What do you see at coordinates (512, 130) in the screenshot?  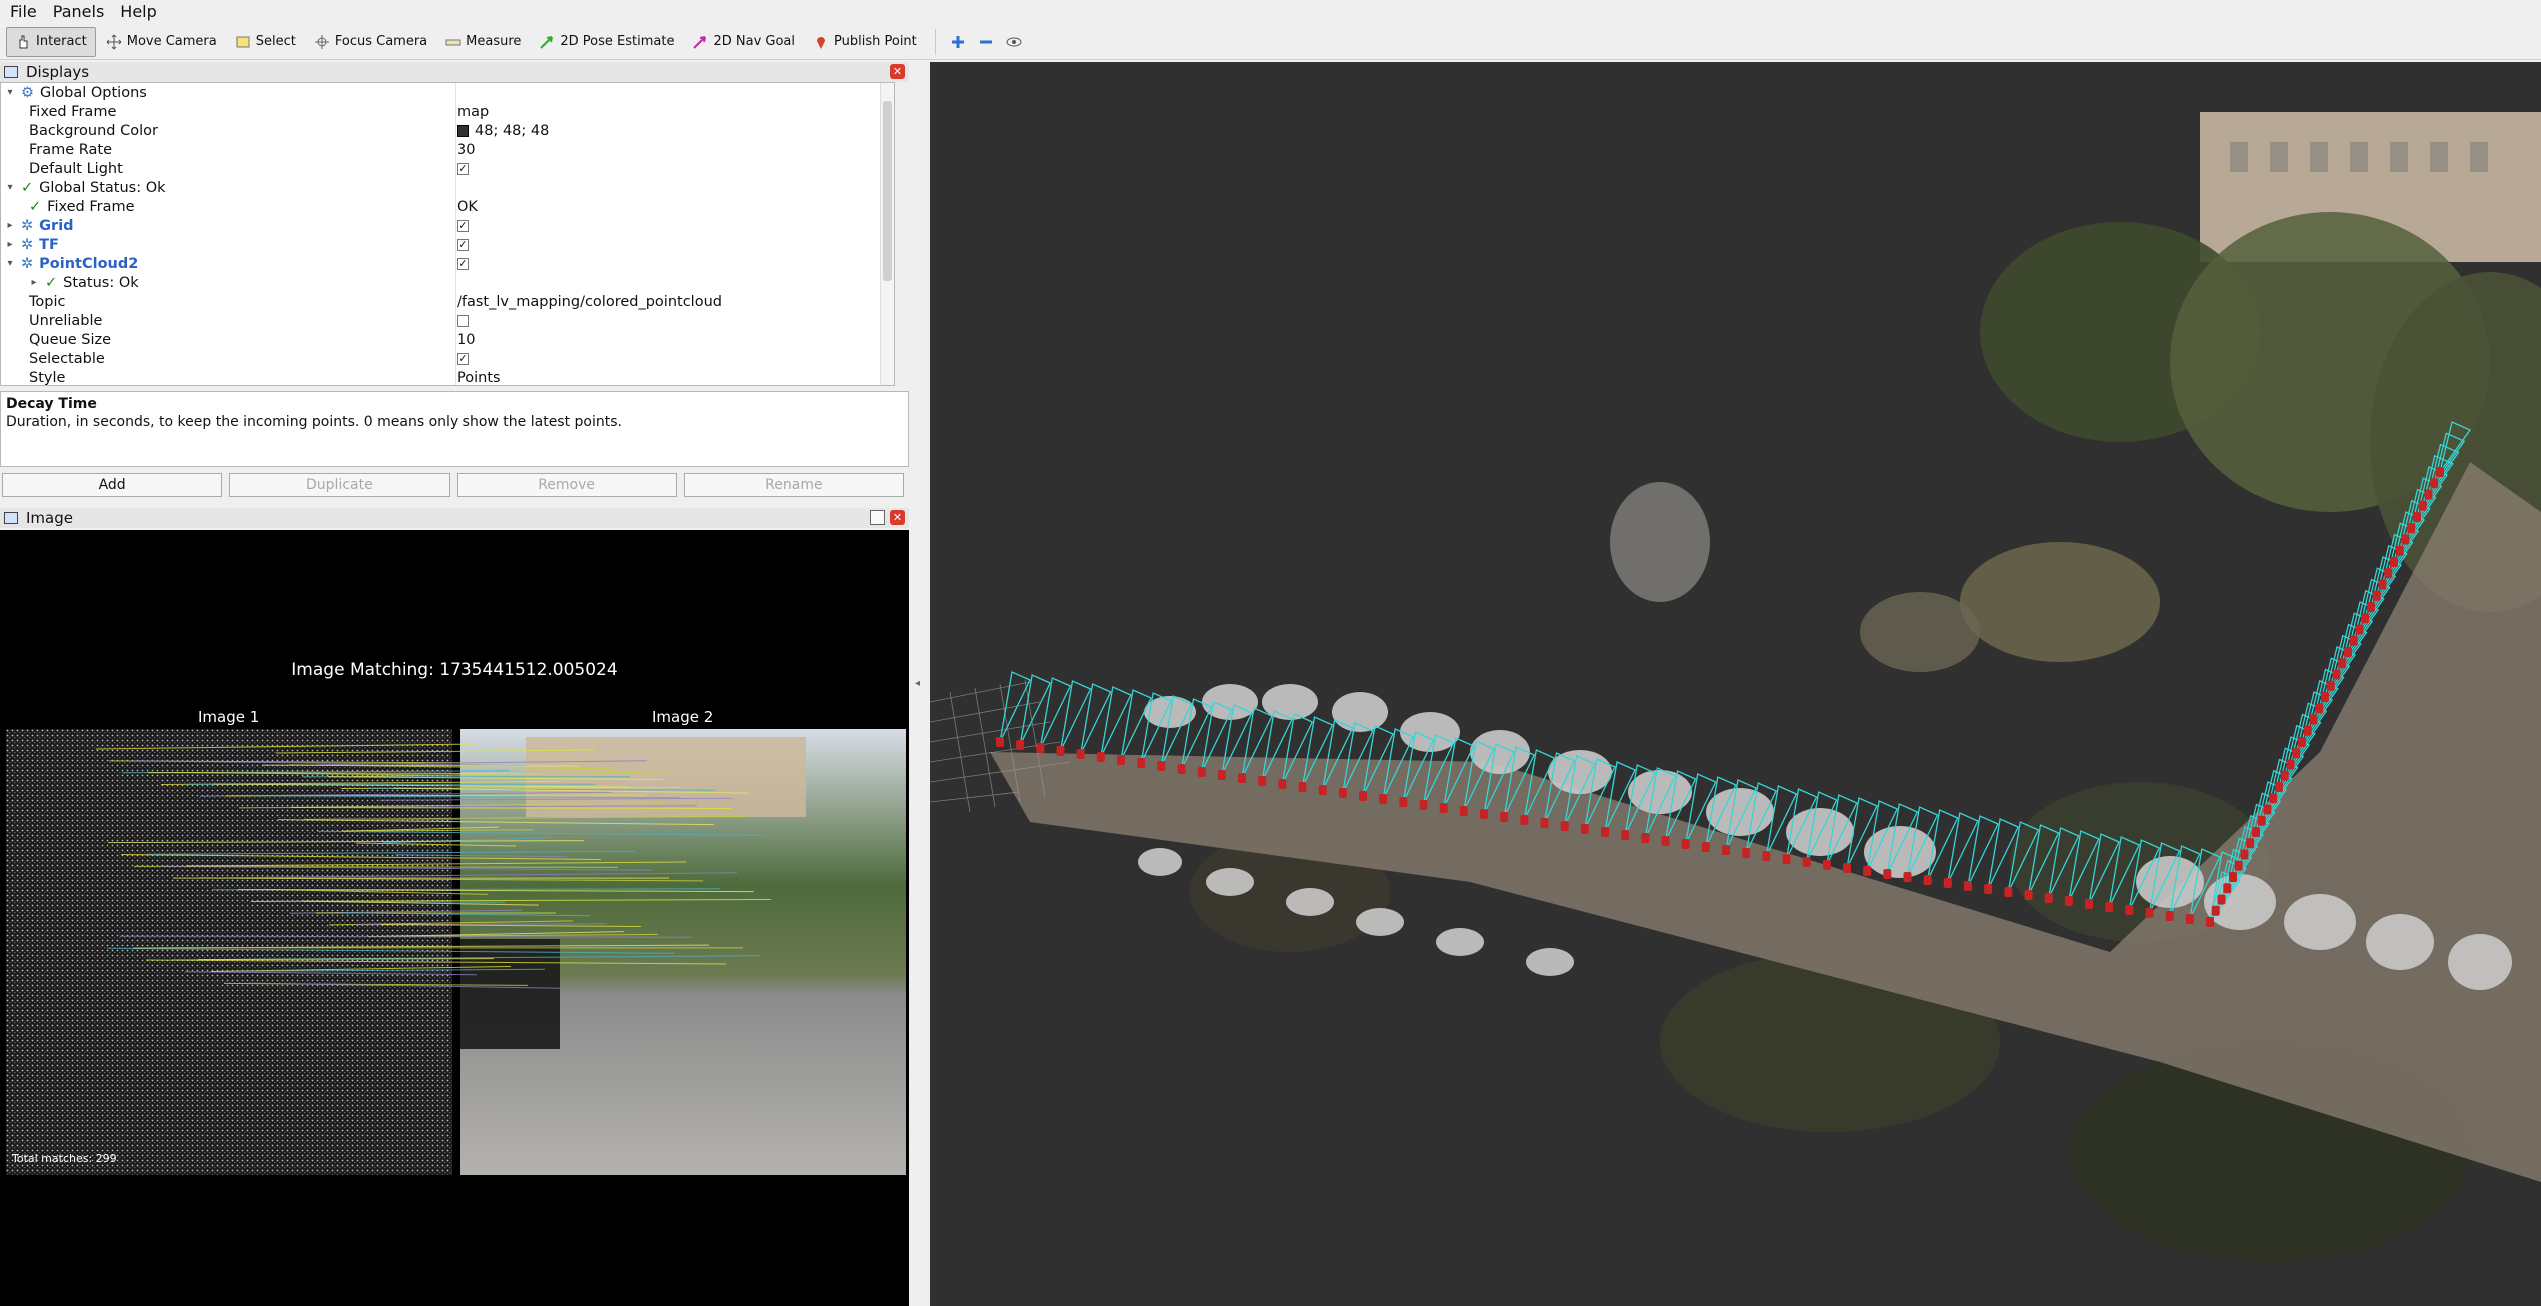 I see `property-value-text: 48; 48; 48` at bounding box center [512, 130].